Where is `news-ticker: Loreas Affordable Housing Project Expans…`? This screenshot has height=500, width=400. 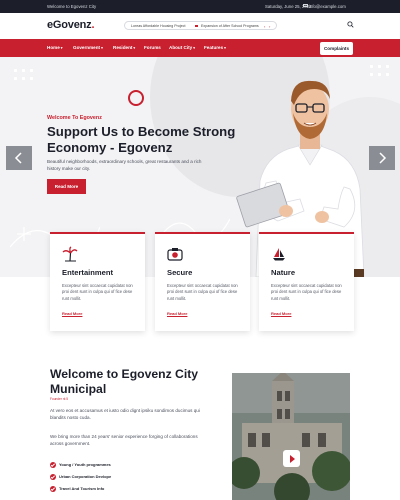
news-ticker: Loreas Affordable Housing Project Expans… is located at coordinates (200, 25).